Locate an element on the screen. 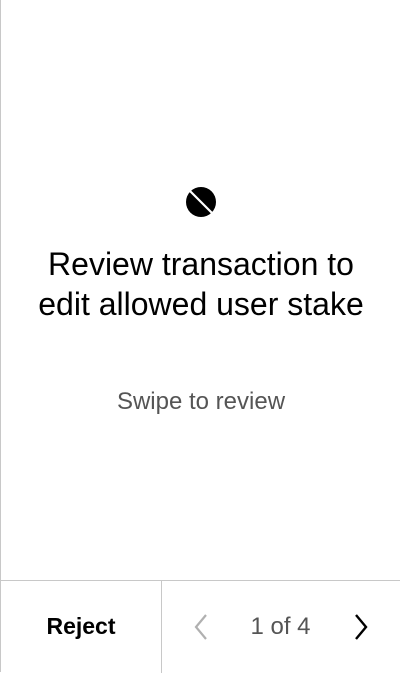  chevron-right-icon is located at coordinates (361, 627).